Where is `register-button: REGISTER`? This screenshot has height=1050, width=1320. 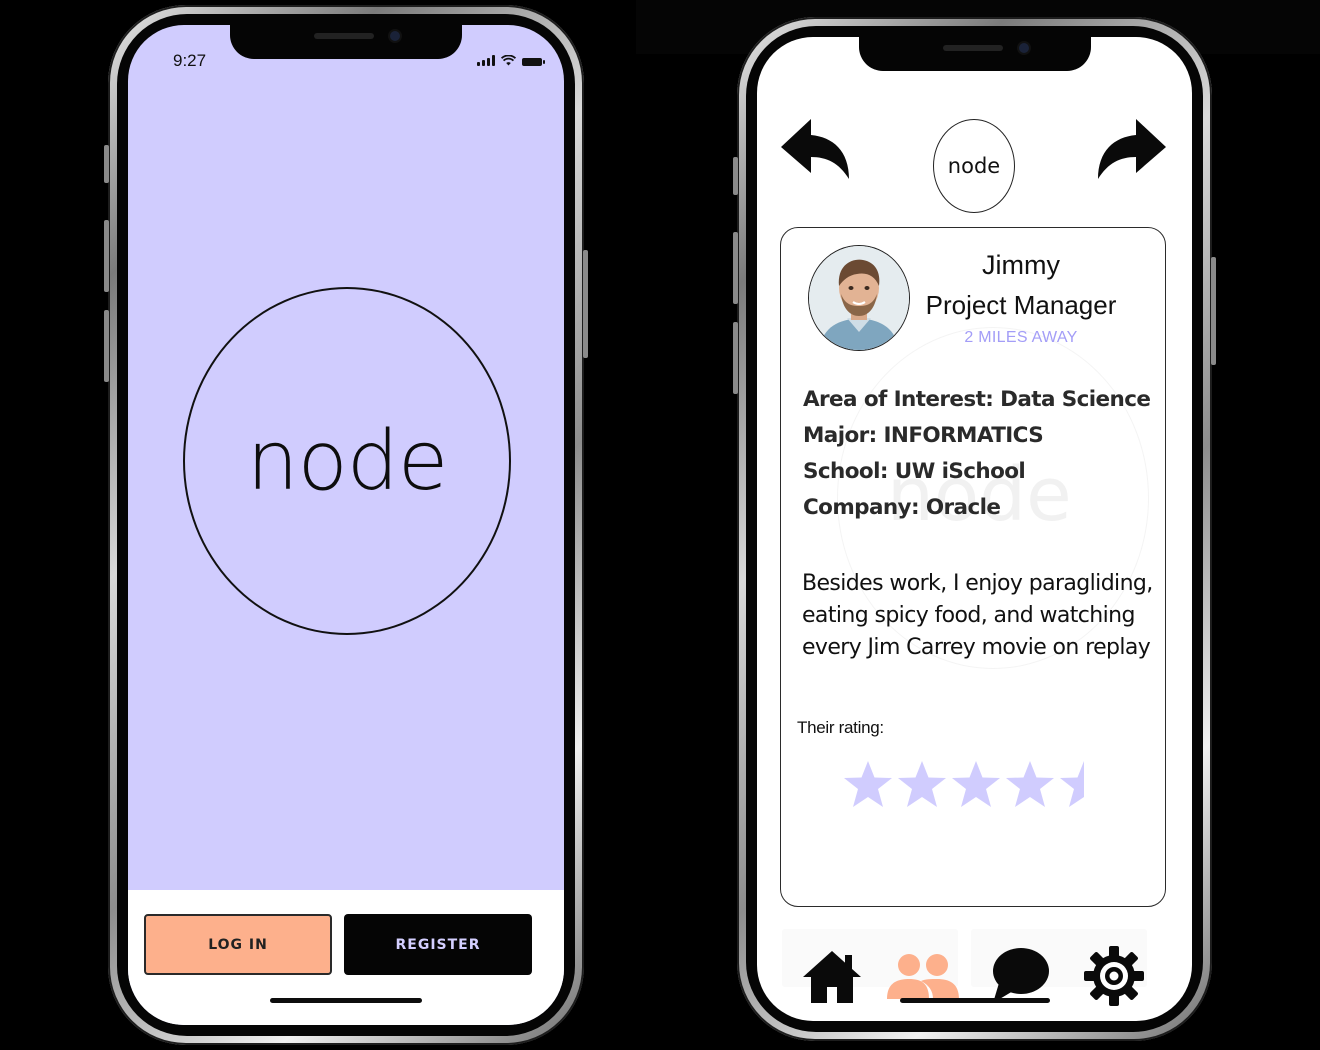
register-button: REGISTER is located at coordinates (438, 944).